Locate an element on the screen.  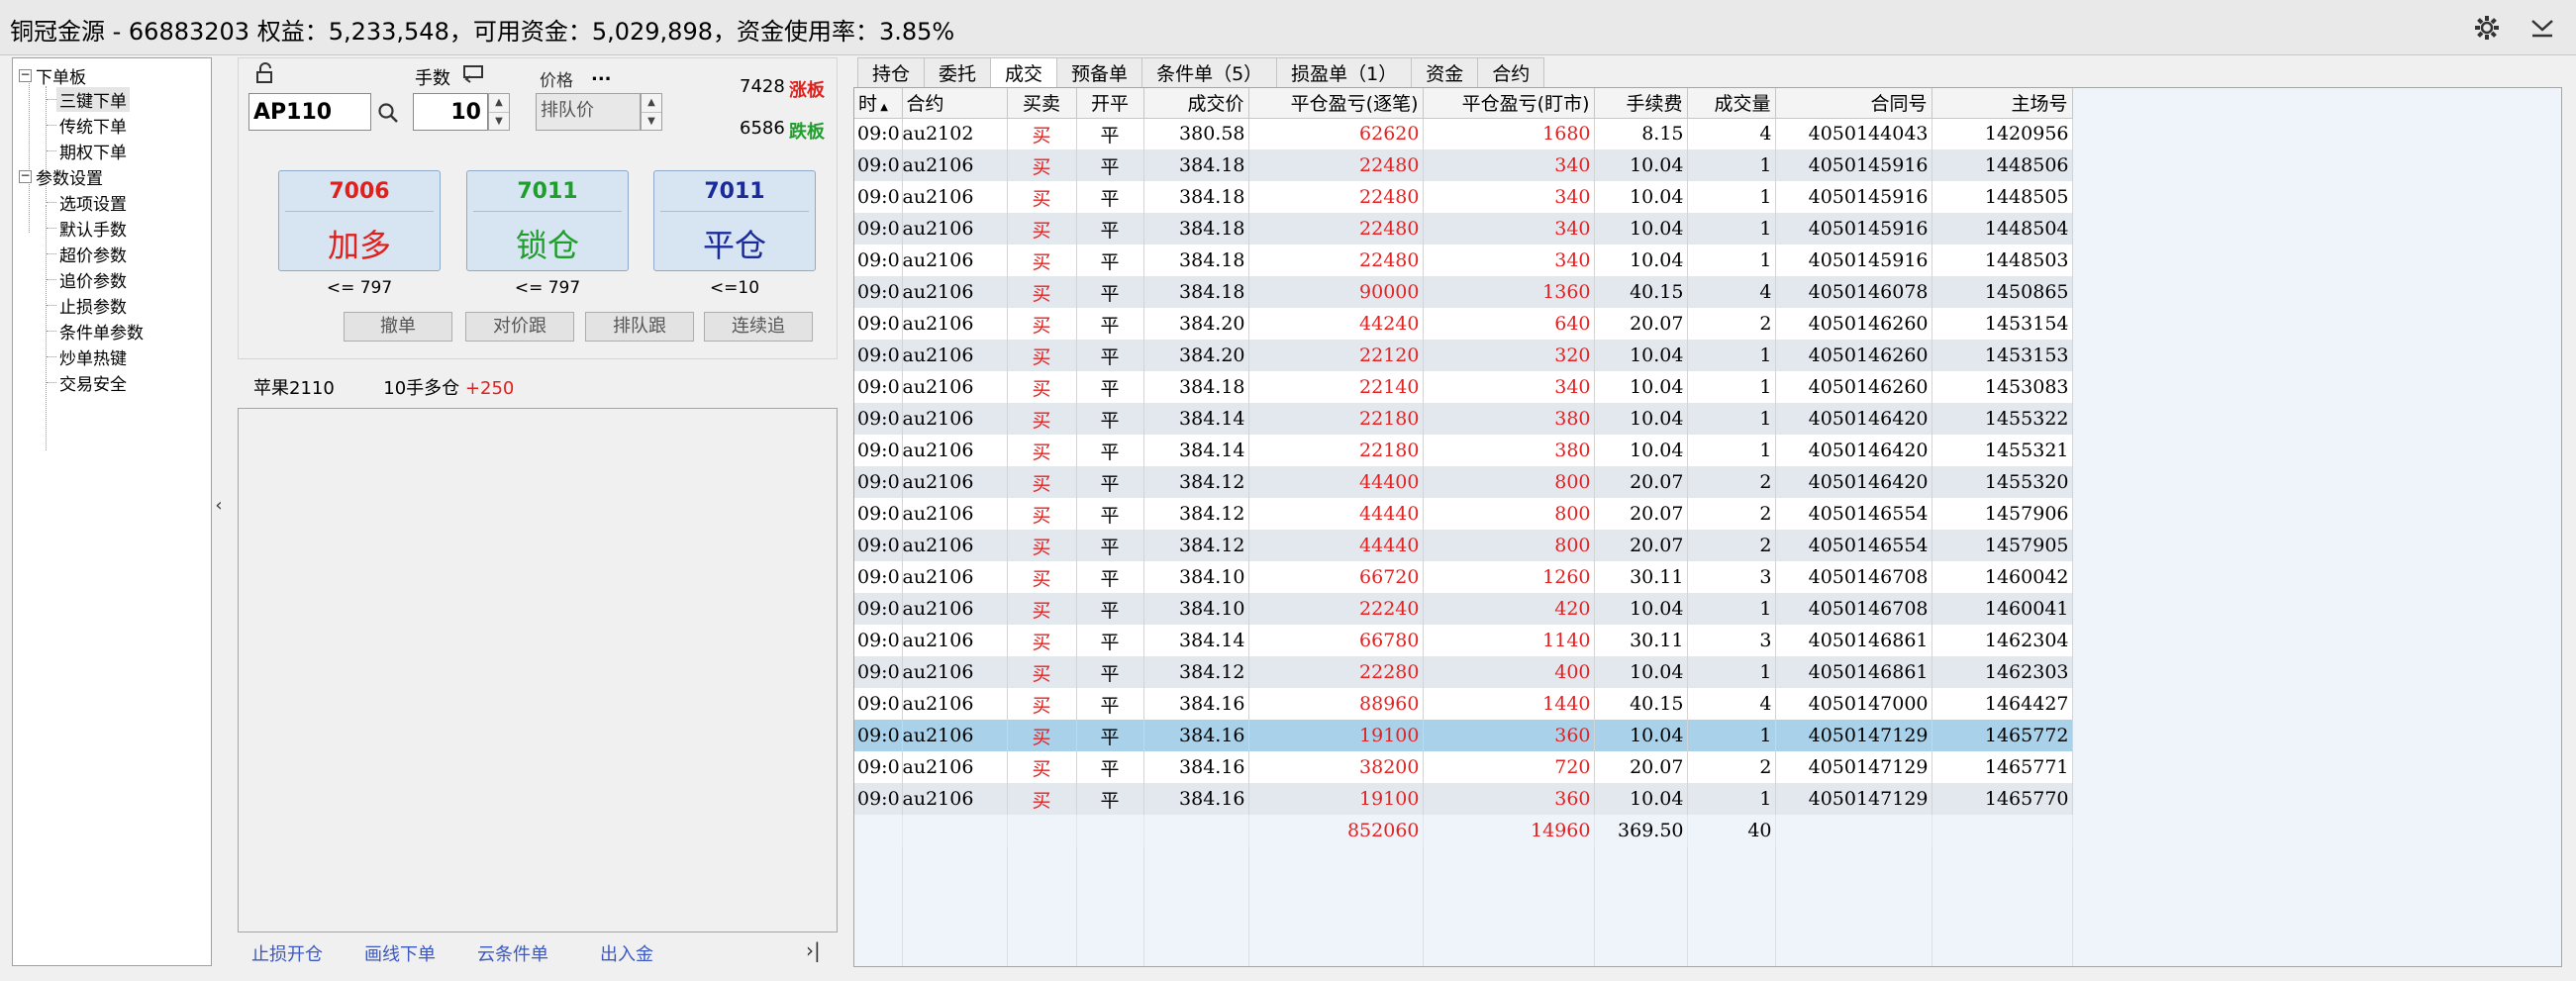
column-header-contract: 合约 is located at coordinates (955, 103).